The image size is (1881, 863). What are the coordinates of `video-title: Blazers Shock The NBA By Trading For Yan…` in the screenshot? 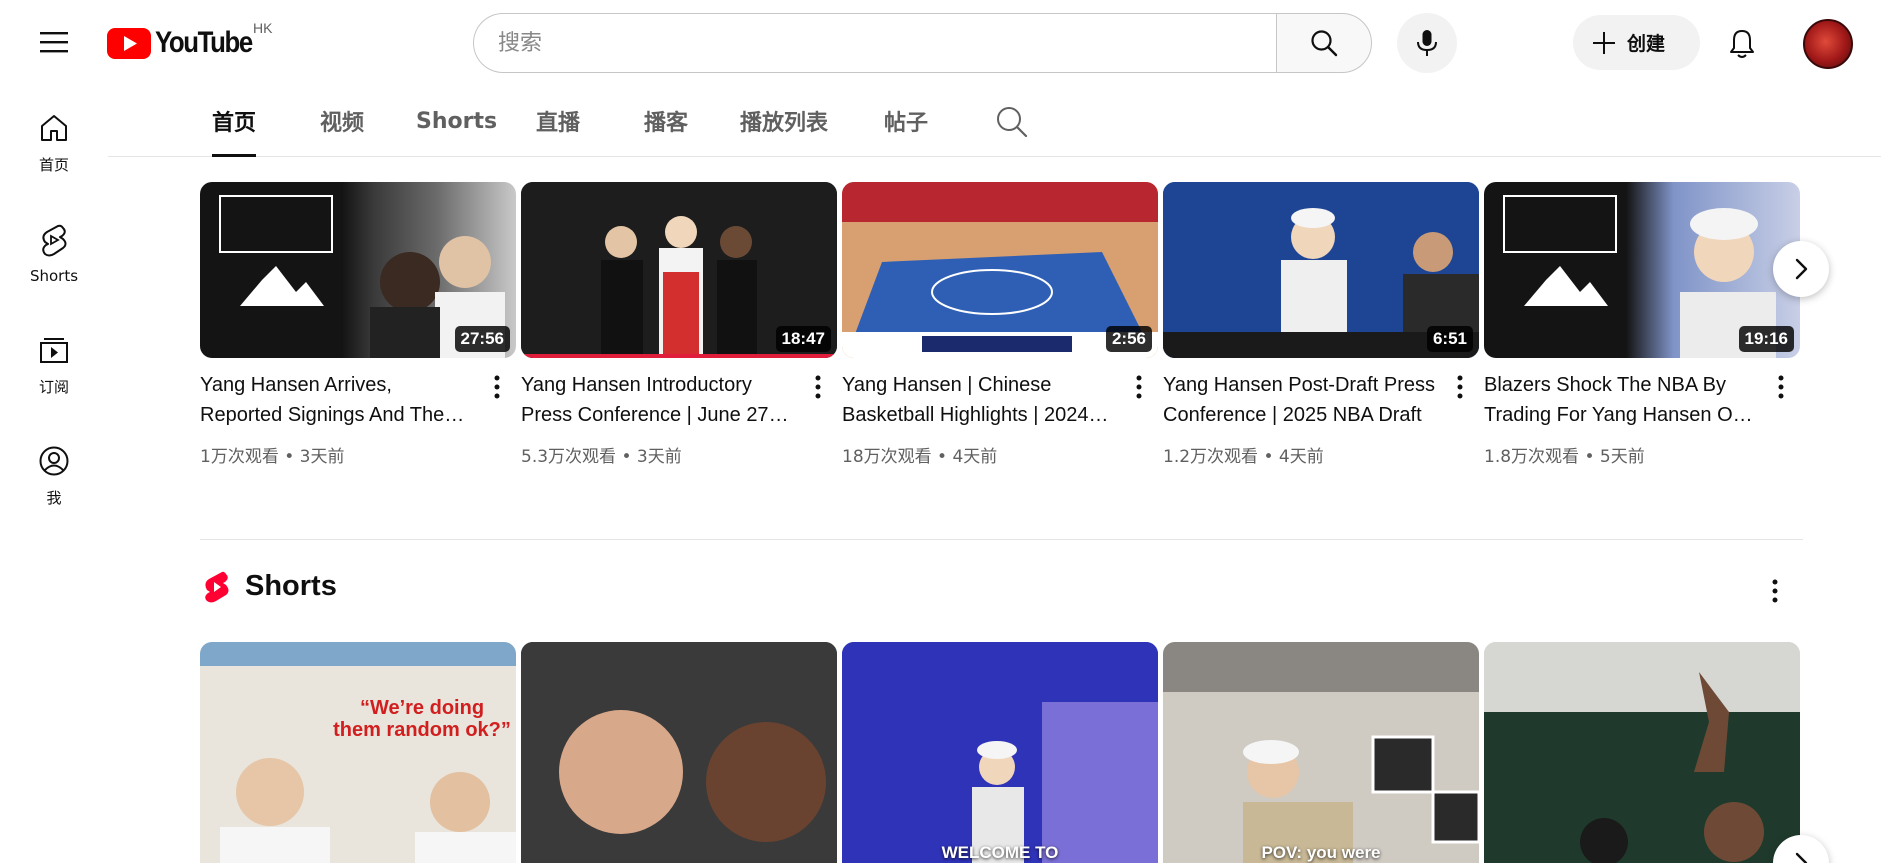 It's located at (1620, 400).